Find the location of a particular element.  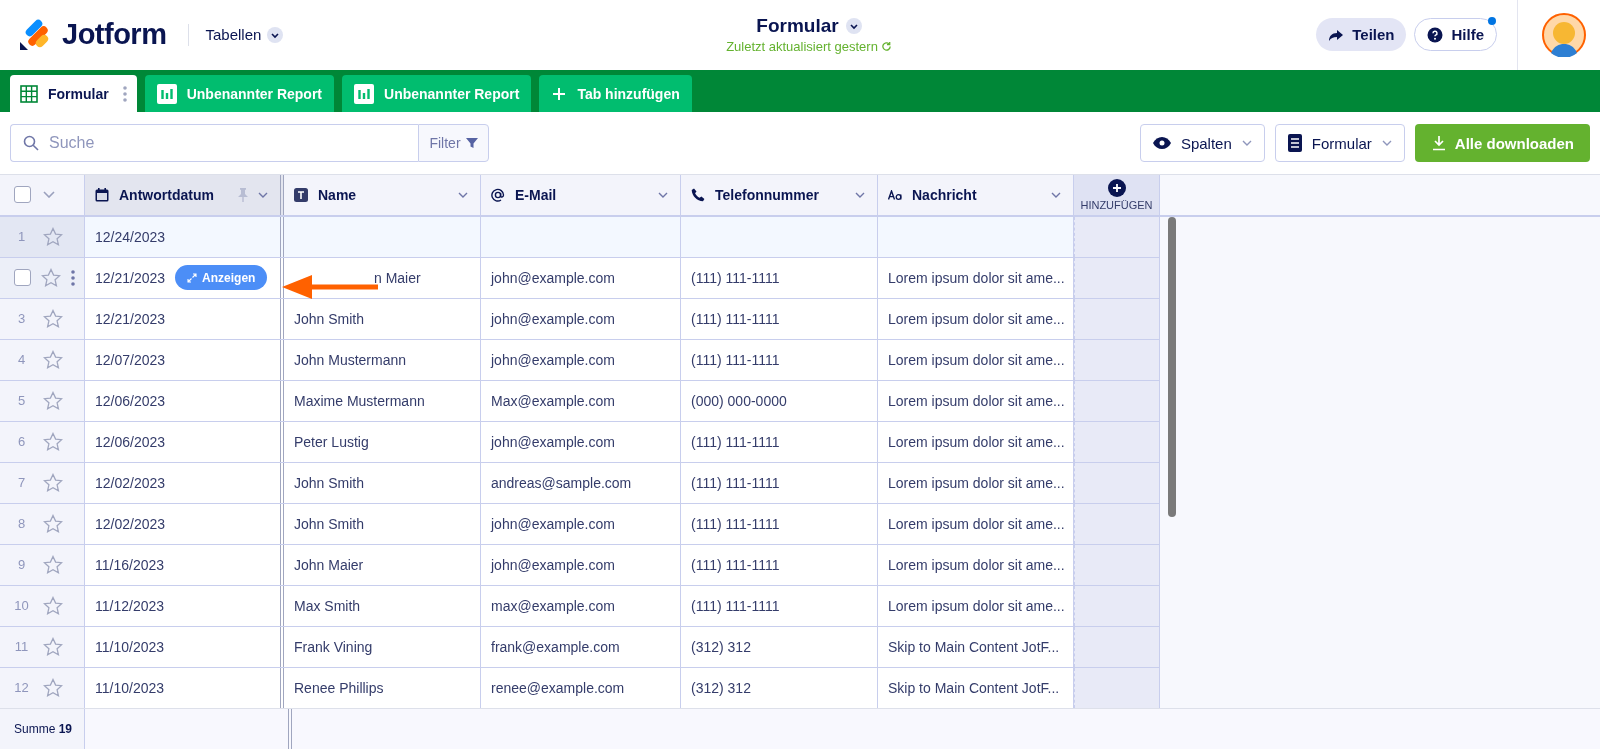

table-cell: Maxime Mustermann is located at coordinates (359, 401).